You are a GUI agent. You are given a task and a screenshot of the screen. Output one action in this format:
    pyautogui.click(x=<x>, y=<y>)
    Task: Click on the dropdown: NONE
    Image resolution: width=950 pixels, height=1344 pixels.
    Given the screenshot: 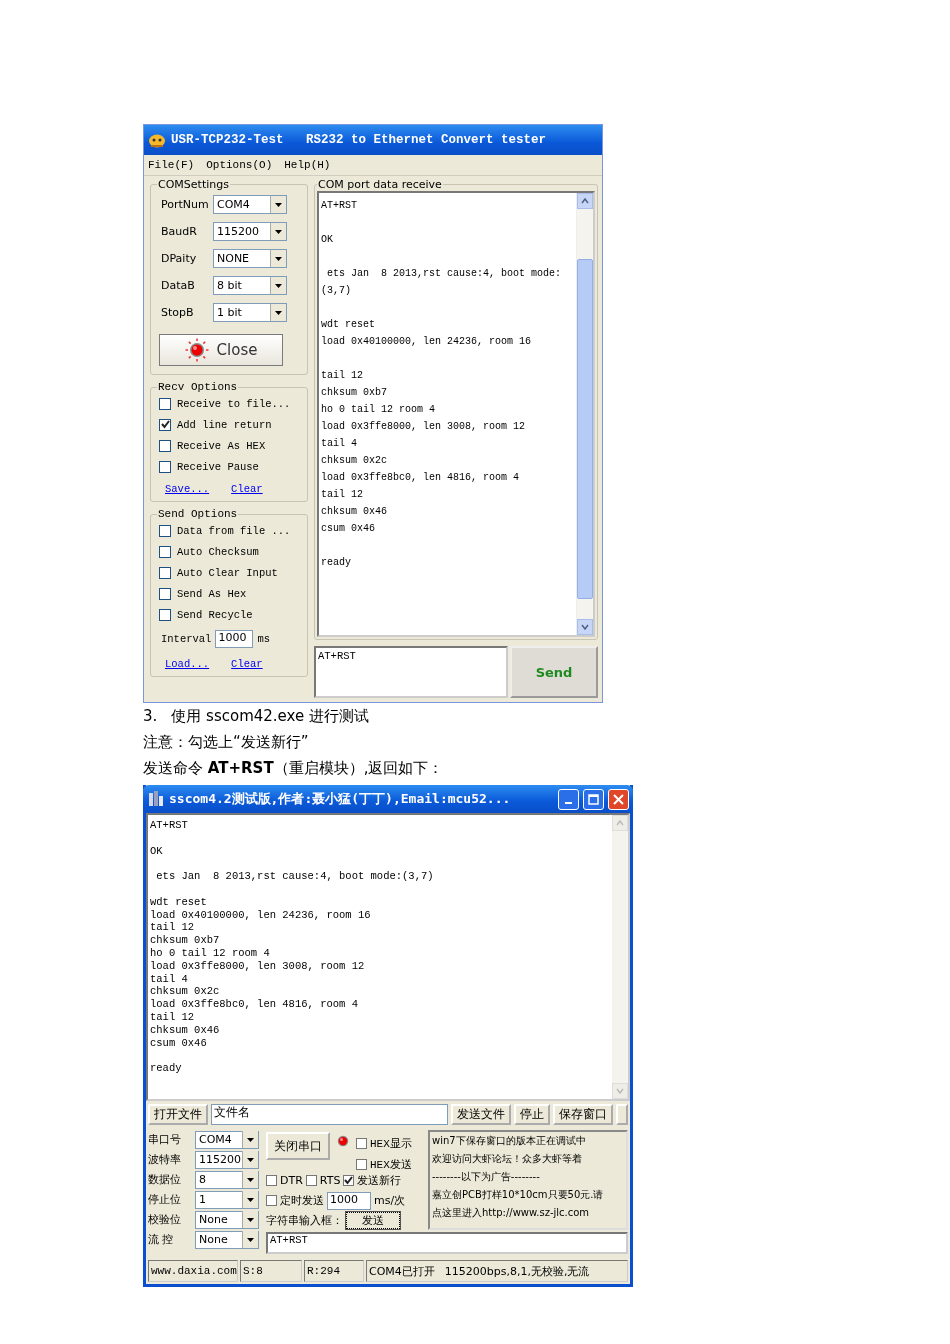 What is the action you would take?
    pyautogui.click(x=250, y=258)
    